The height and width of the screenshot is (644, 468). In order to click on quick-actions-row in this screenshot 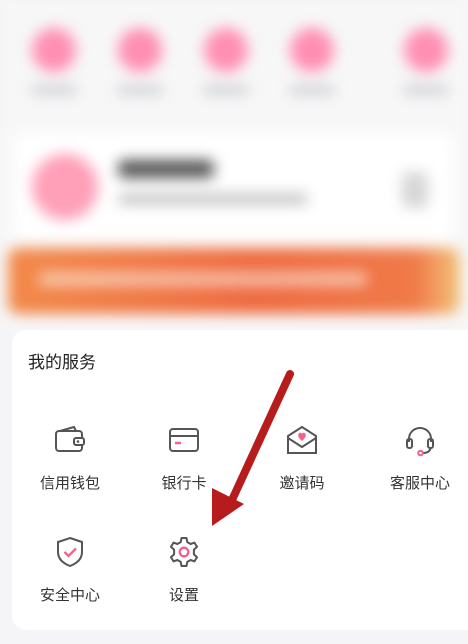, I will do `click(234, 68)`.